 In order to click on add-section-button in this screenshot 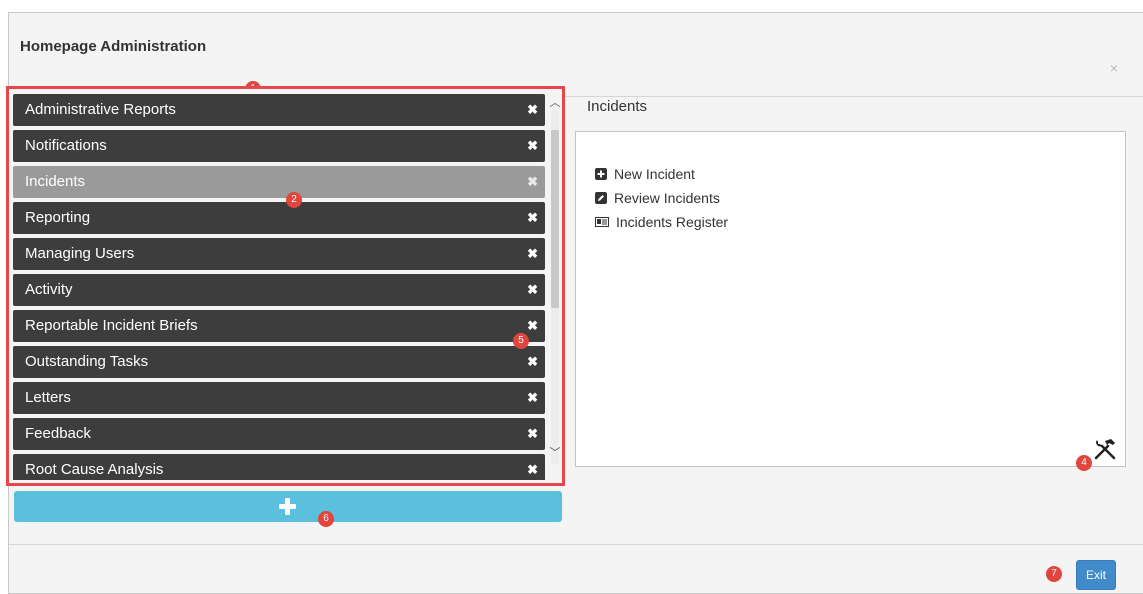, I will do `click(288, 506)`.